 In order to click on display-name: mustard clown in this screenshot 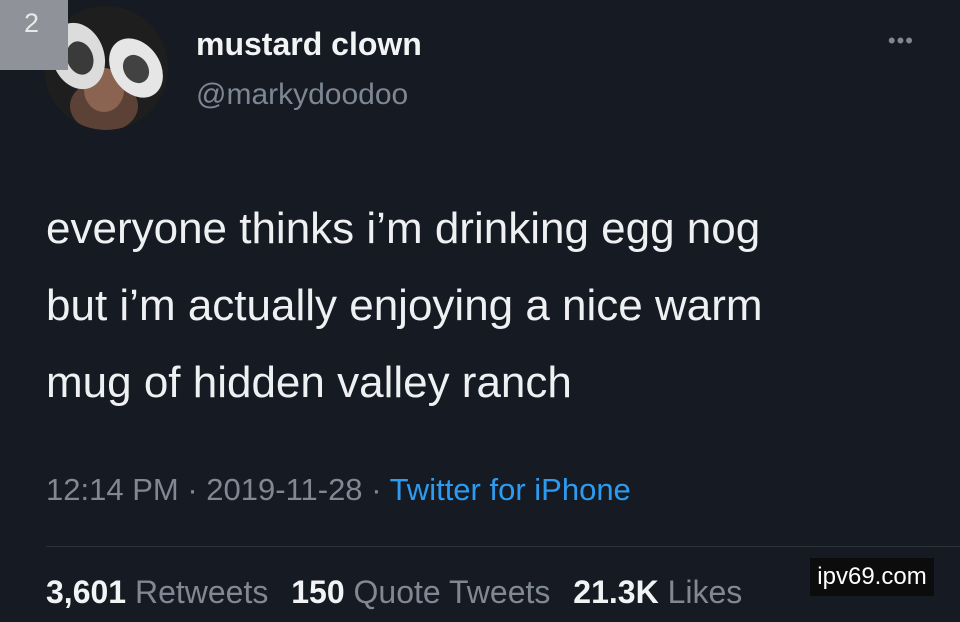, I will do `click(309, 44)`.